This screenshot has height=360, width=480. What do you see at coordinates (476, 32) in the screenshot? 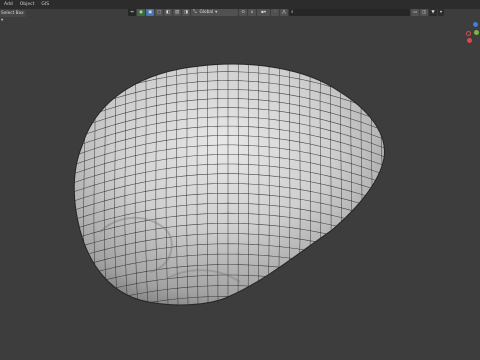
I see `gizmo-y-axis-icon` at bounding box center [476, 32].